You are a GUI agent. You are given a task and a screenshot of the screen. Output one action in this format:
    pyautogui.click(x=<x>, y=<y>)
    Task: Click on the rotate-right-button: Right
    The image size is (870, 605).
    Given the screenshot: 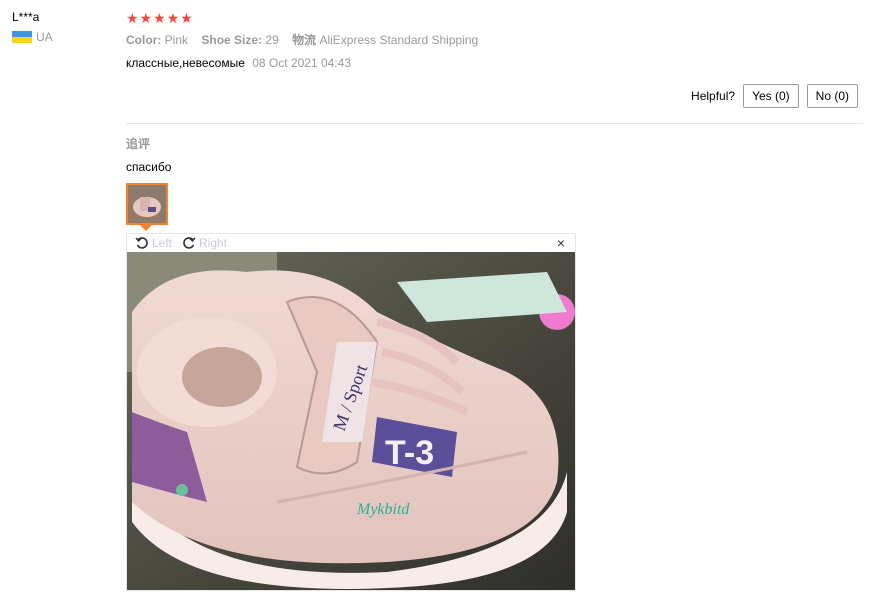 What is the action you would take?
    pyautogui.click(x=204, y=243)
    